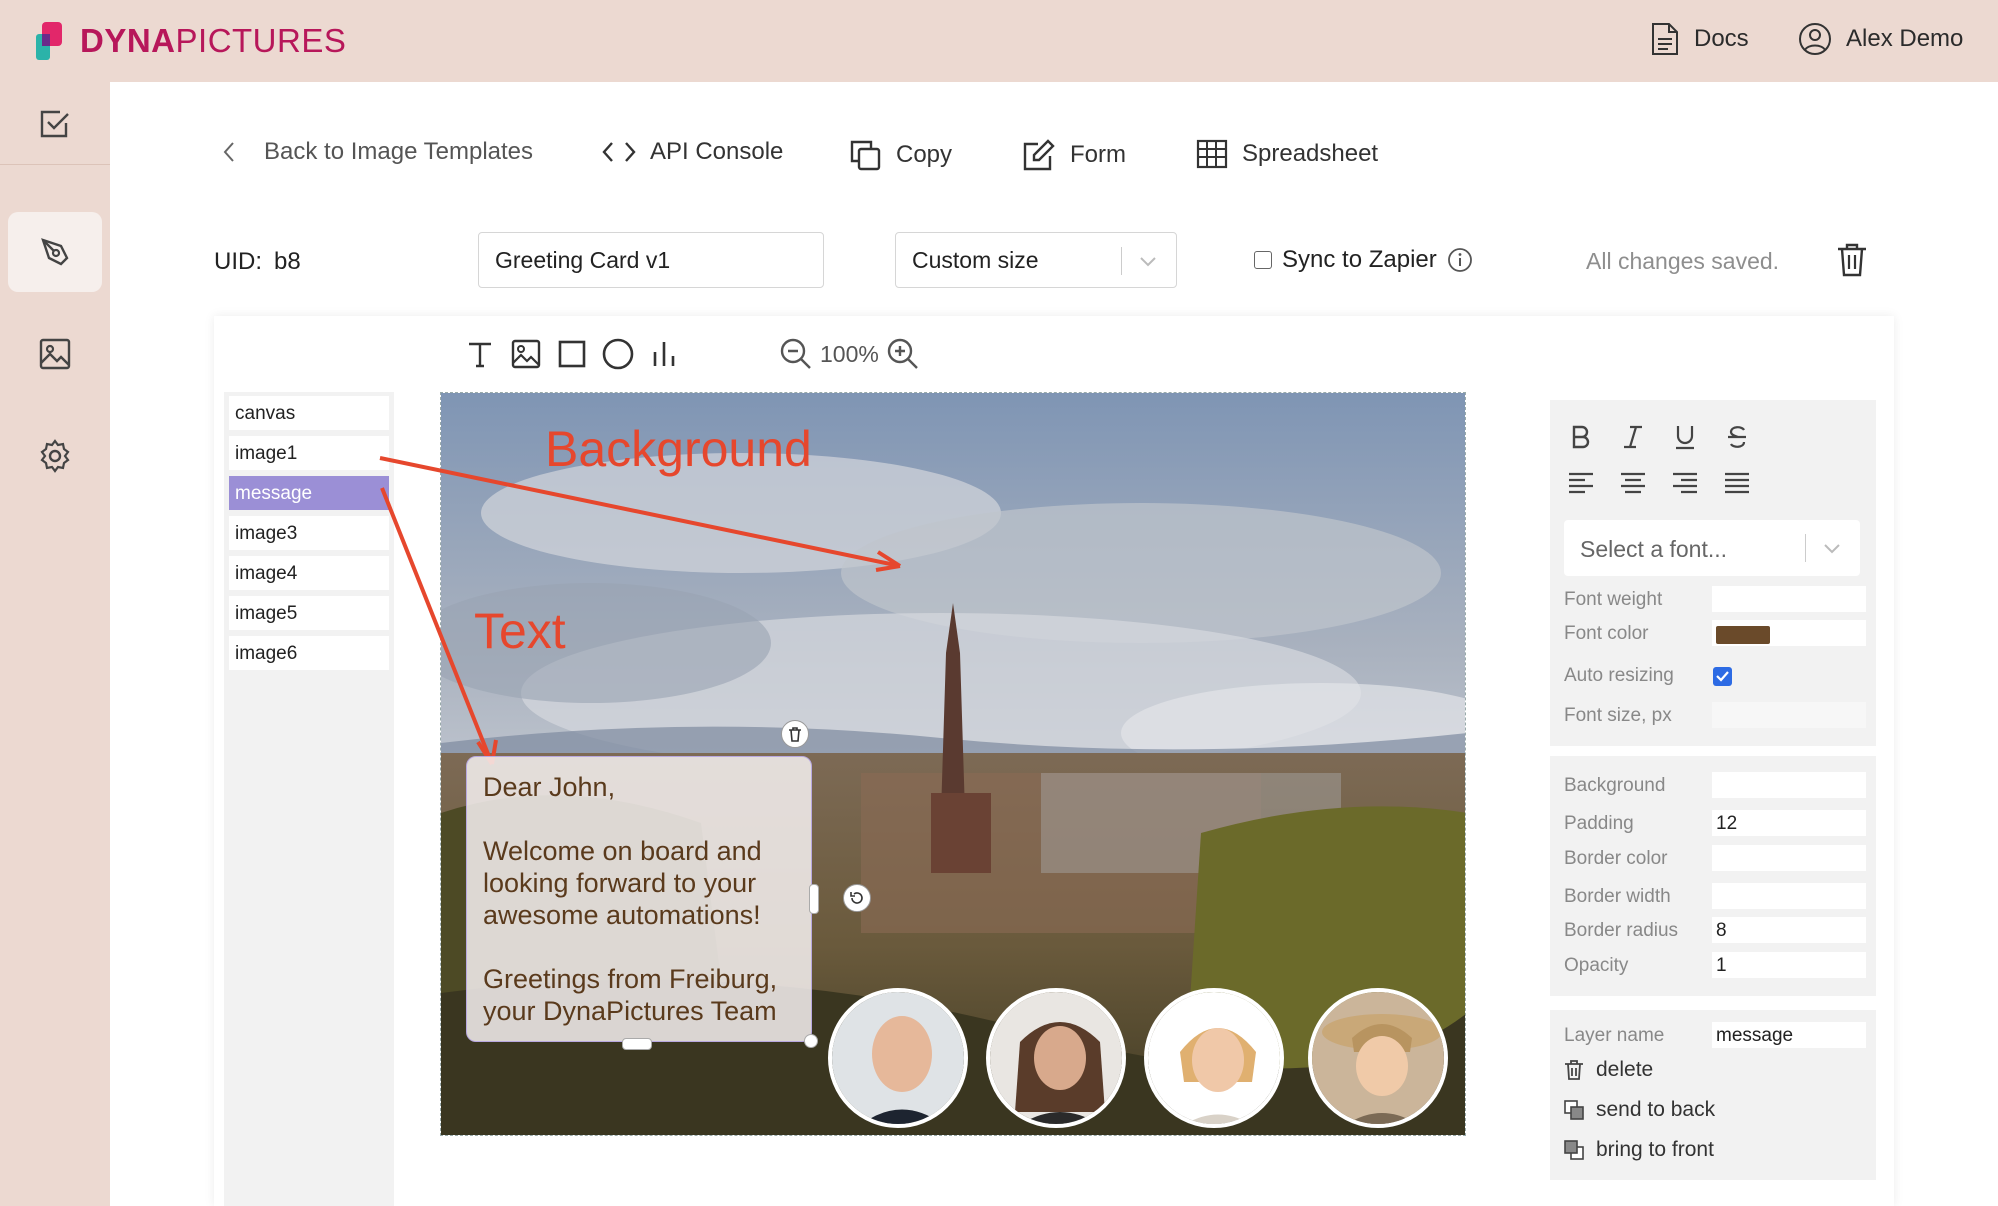  I want to click on opacity-label: Opacity, so click(1596, 965).